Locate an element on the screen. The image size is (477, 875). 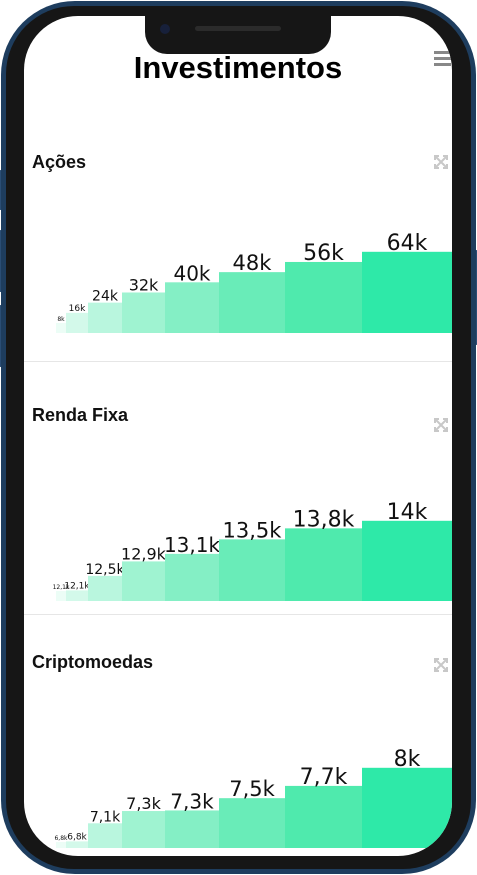
data-label: 24k is located at coordinates (105, 297).